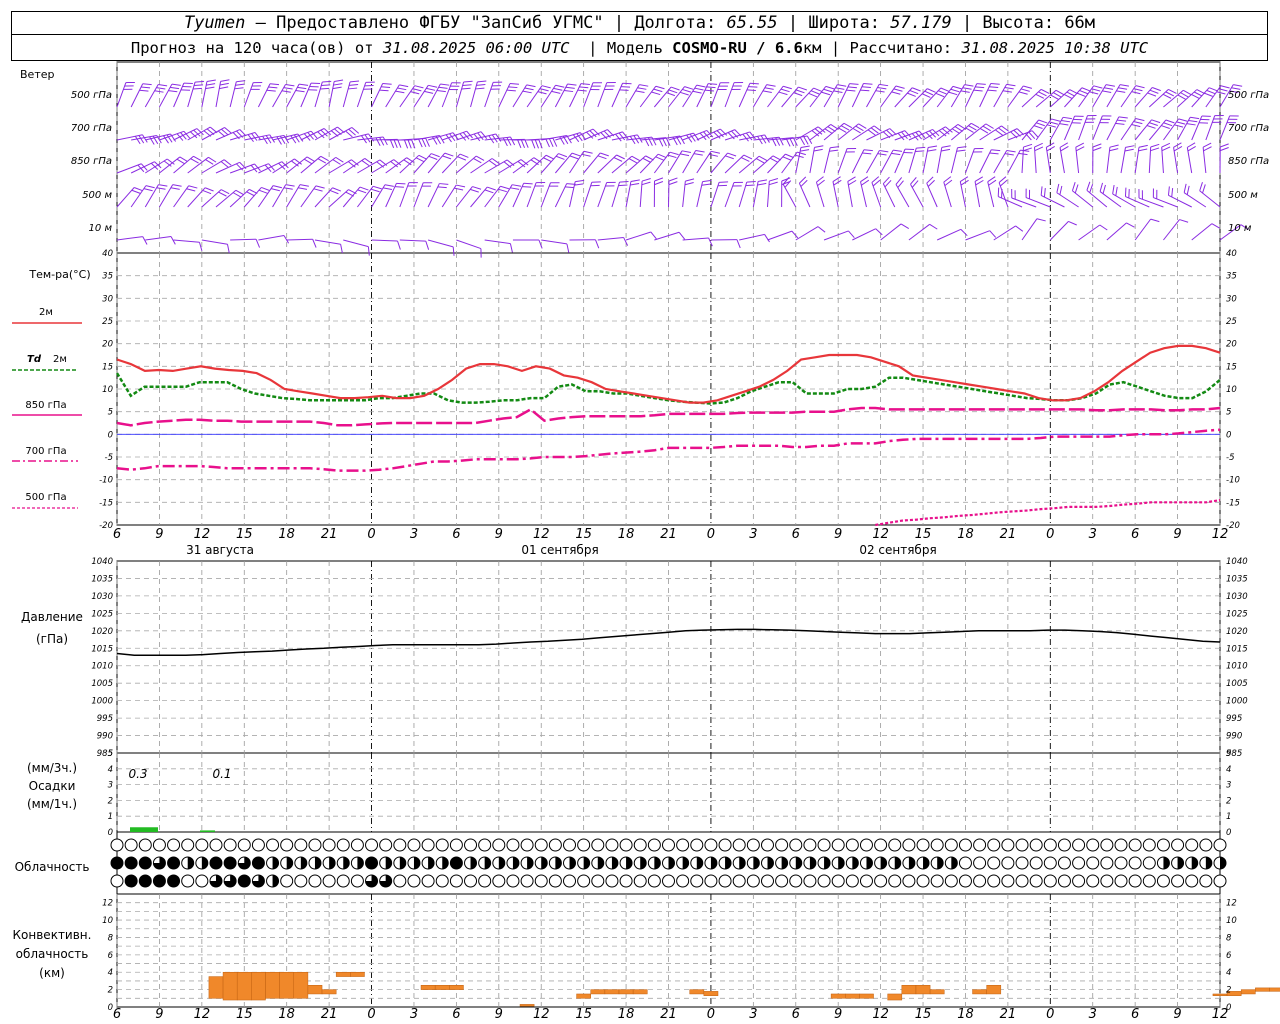  I want to click on precip-y-tick: 5, so click(110, 754).